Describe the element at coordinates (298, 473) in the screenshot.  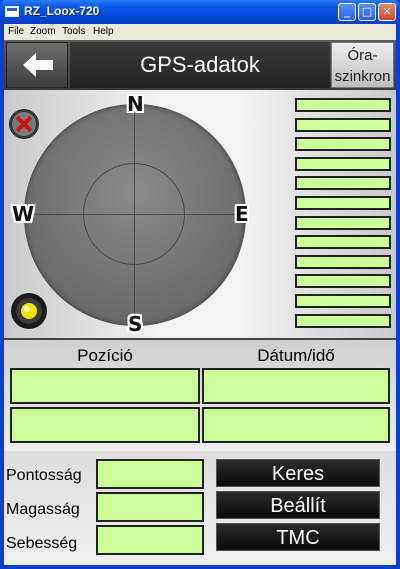
I see `search-button: Keres` at that location.